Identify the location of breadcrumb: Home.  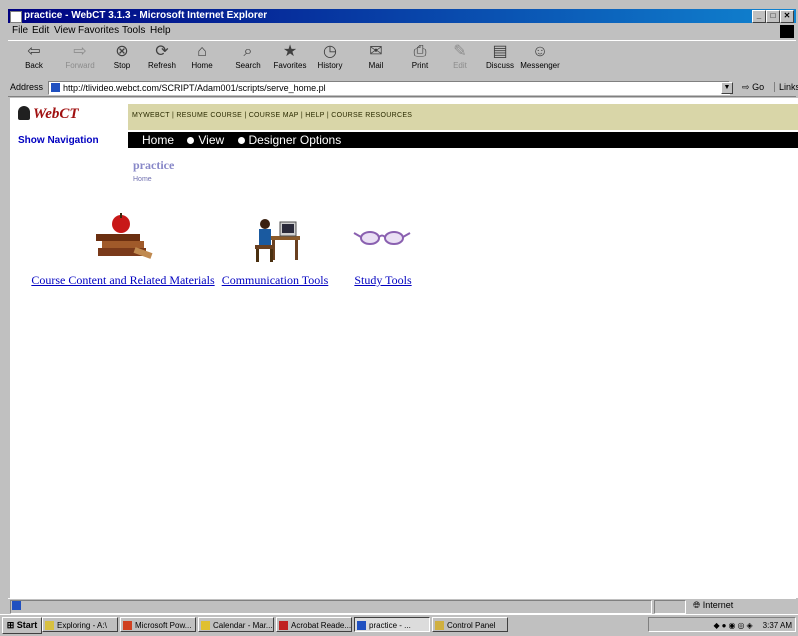
(142, 179).